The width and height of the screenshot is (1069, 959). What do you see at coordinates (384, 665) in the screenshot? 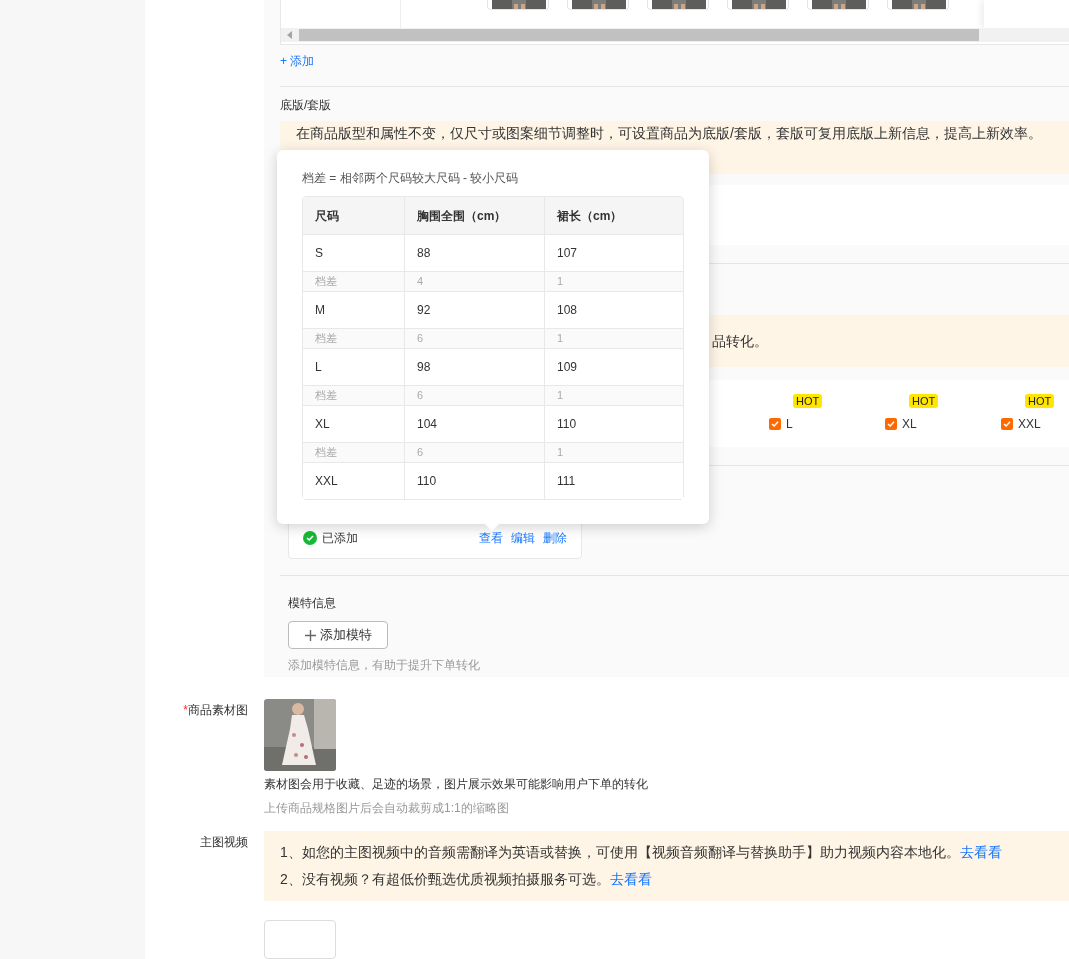
I see `hint-text: 添加模特信息，有助于提升下单转化` at bounding box center [384, 665].